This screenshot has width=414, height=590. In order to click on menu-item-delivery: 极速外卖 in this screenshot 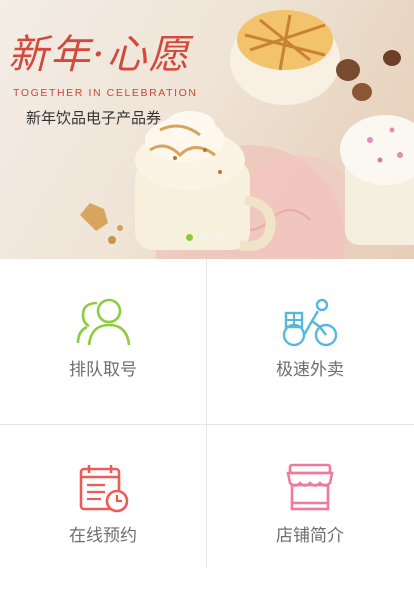, I will do `click(310, 341)`.